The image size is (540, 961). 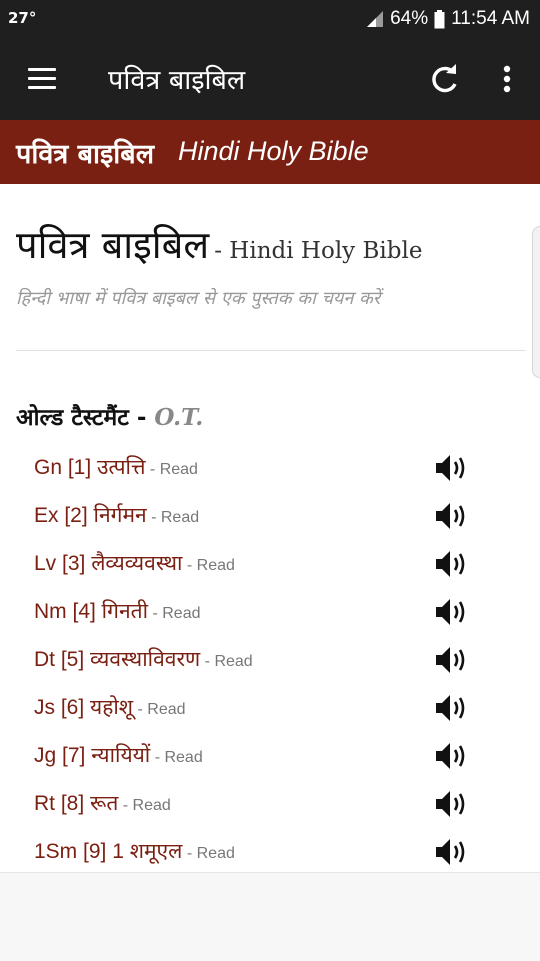 I want to click on book-link: Nm [4] गिनती - Read, so click(x=117, y=611).